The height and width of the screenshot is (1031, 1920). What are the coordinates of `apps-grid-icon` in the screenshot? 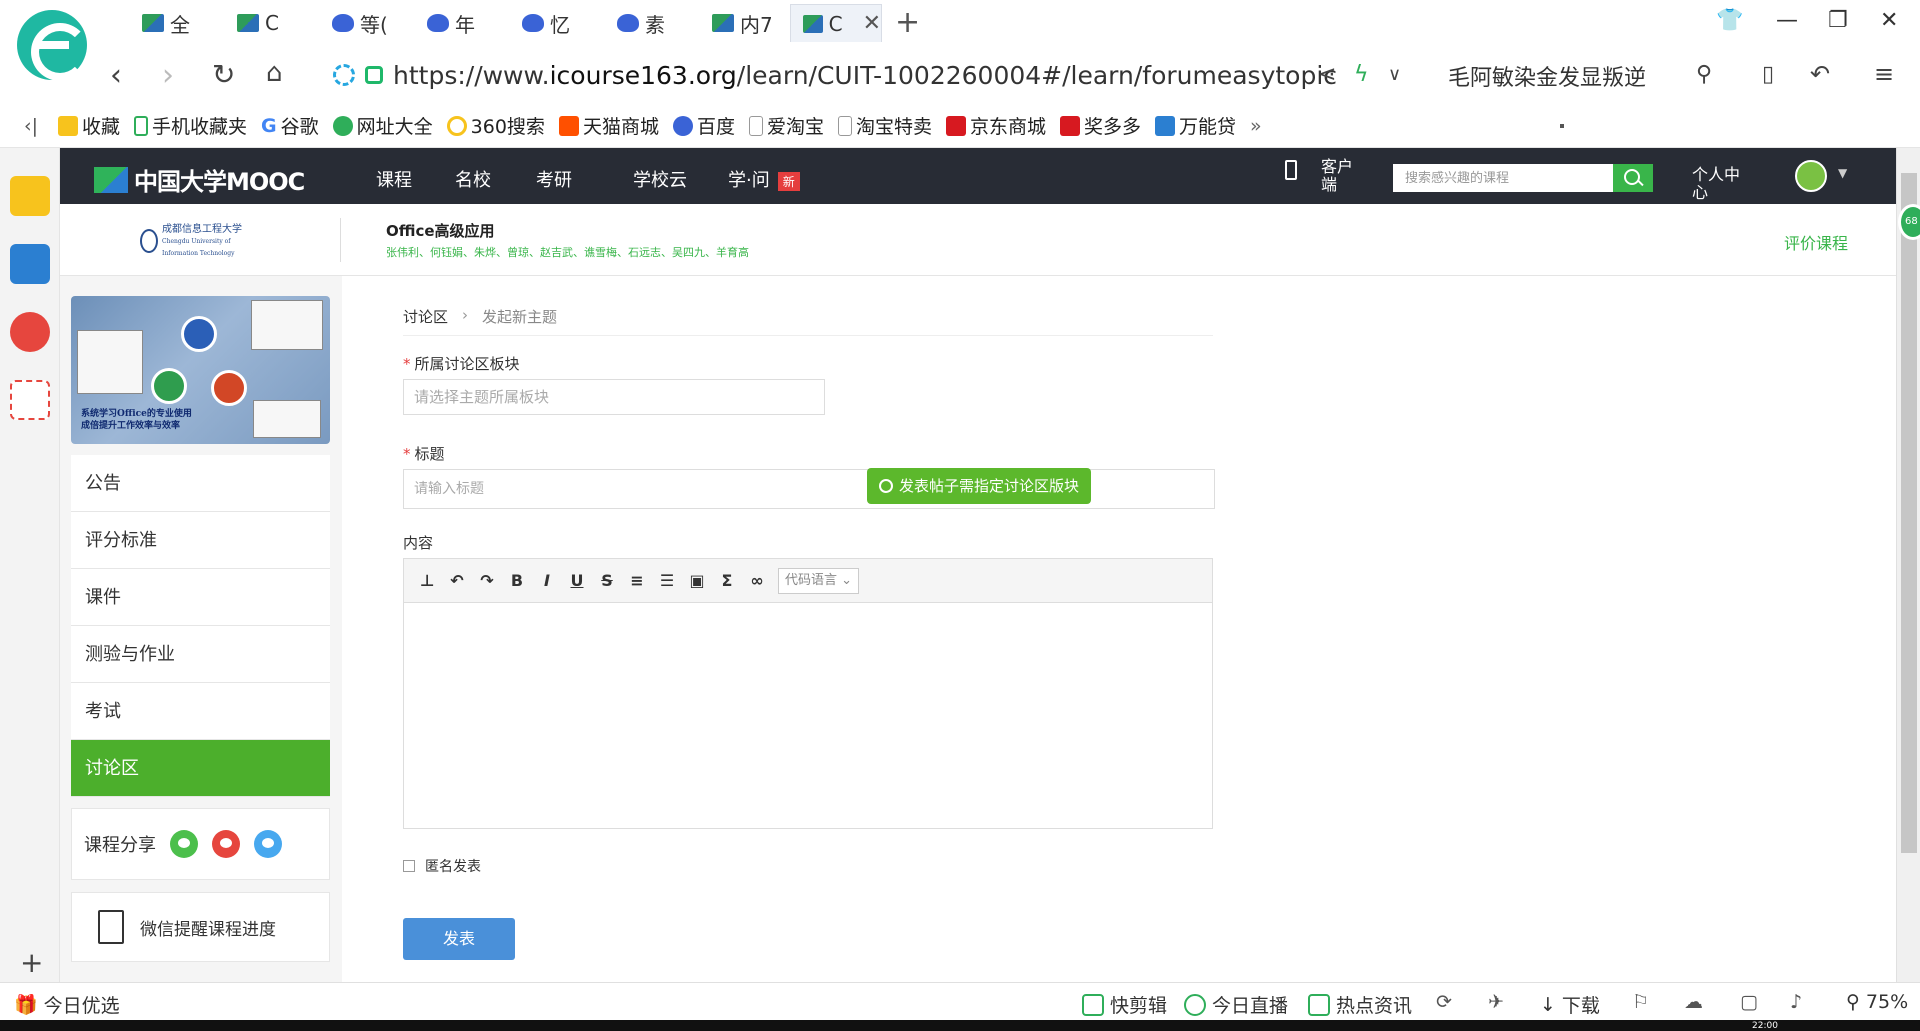 It's located at (1561, 125).